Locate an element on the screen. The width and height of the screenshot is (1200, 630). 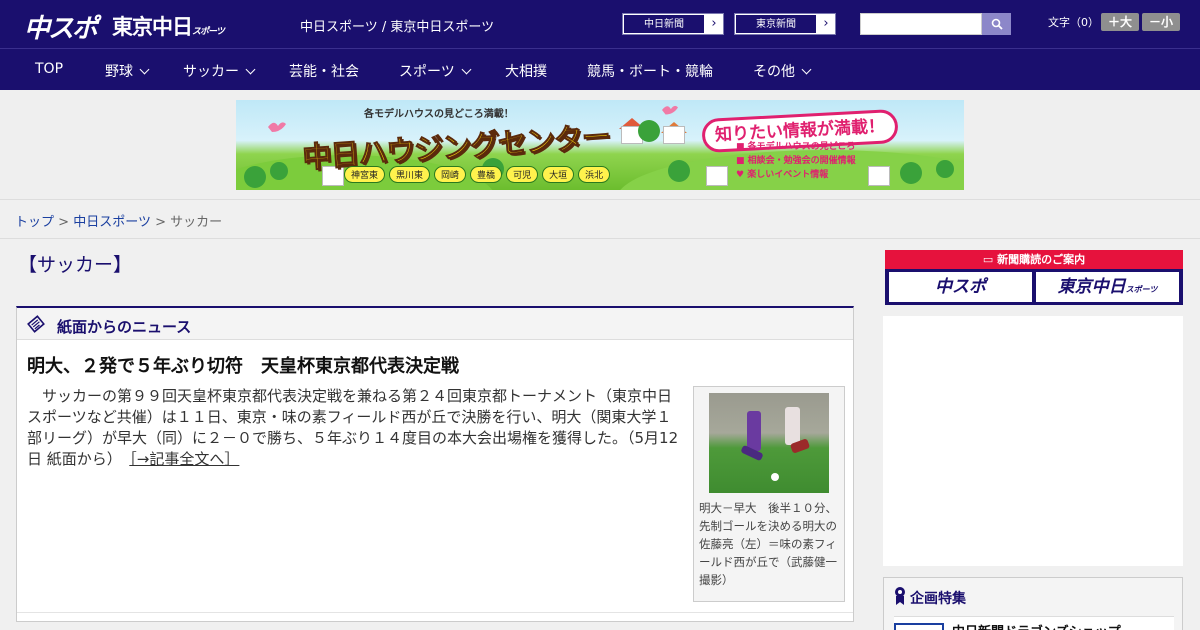
nav-soccer: サッカー is located at coordinates (219, 71).